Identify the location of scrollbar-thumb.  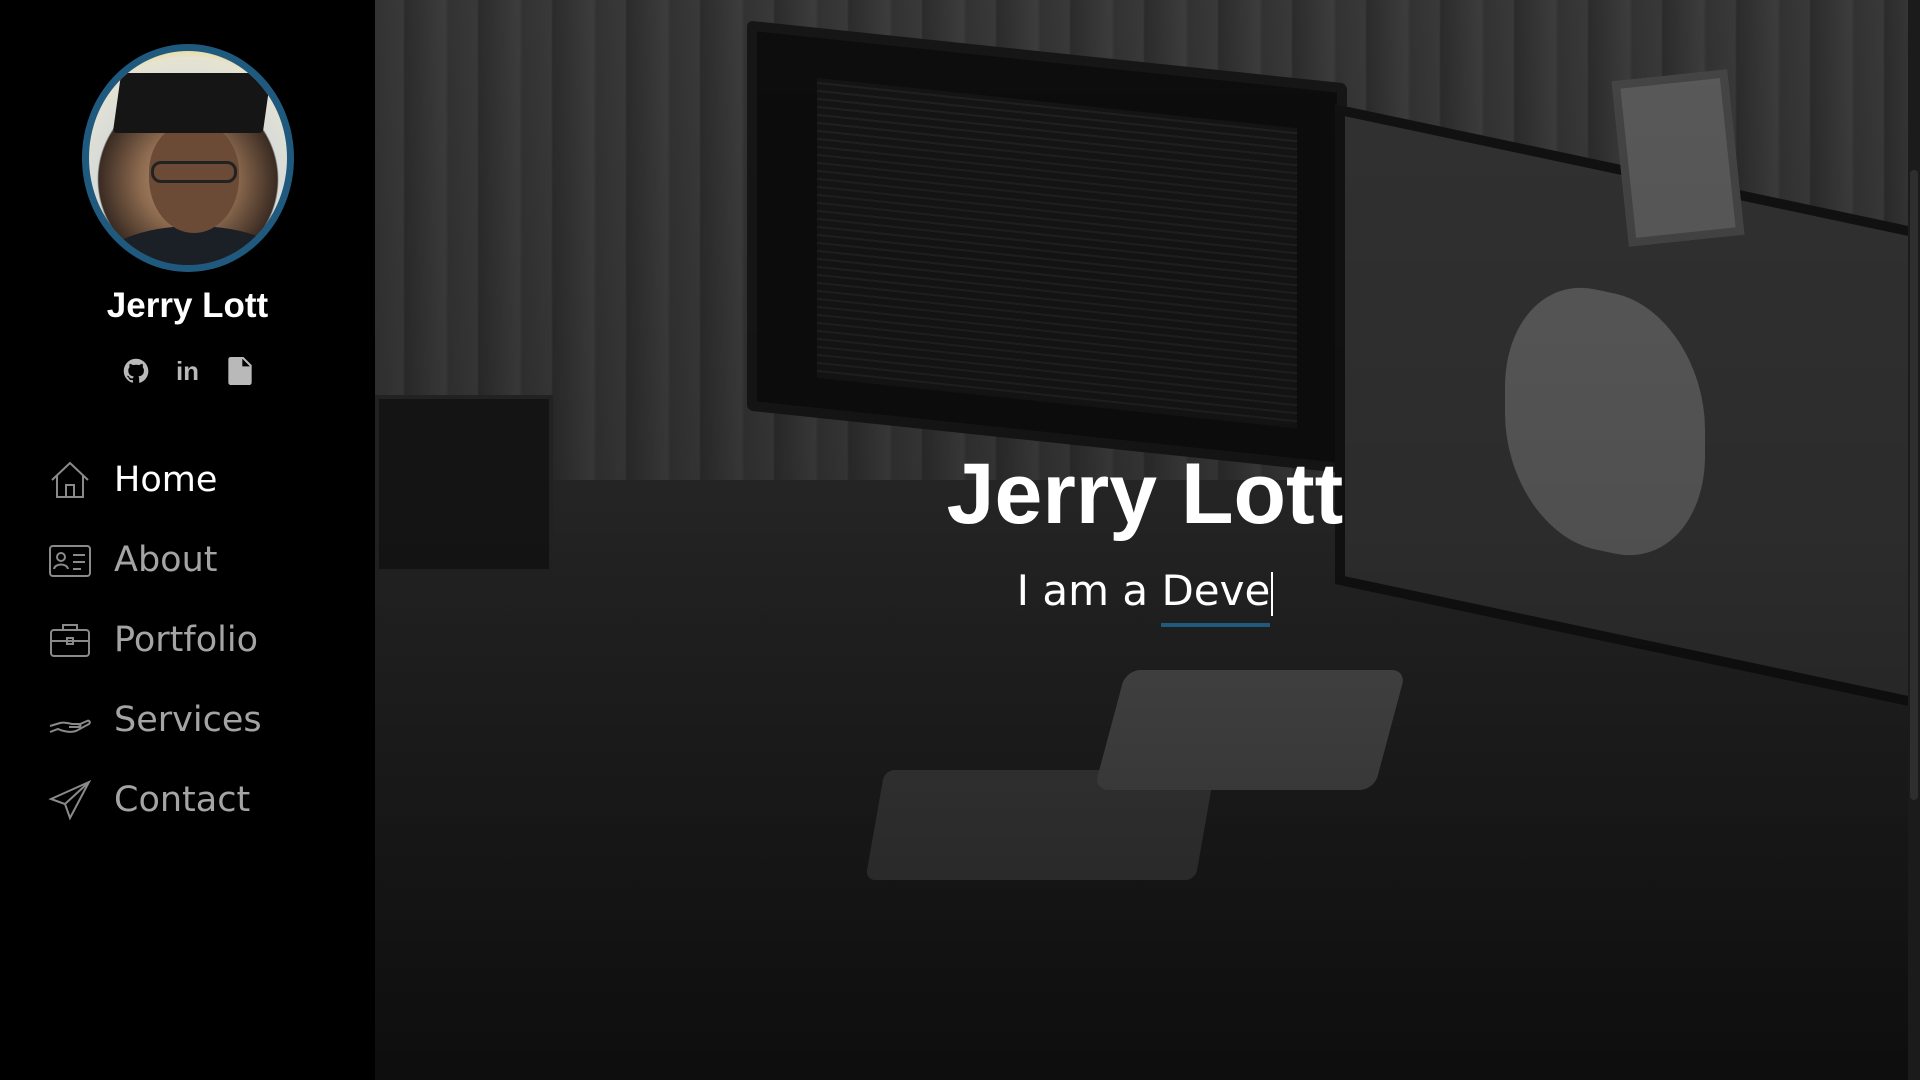
(1914, 485).